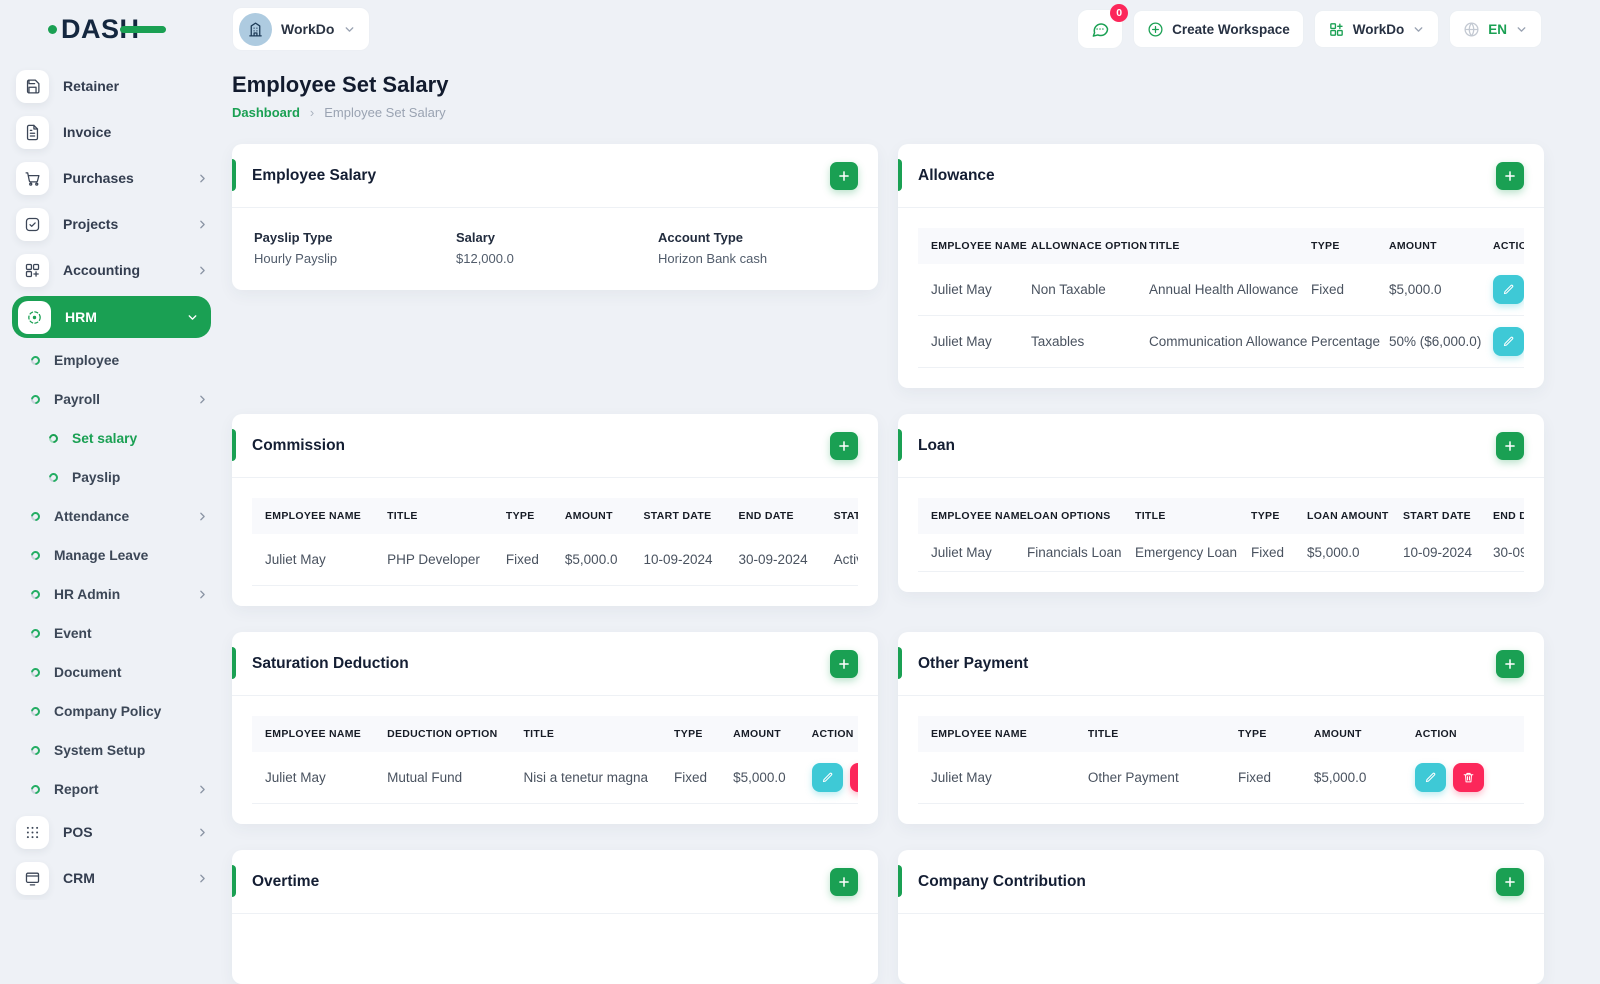 The image size is (1600, 984). I want to click on accounting-icon, so click(32, 270).